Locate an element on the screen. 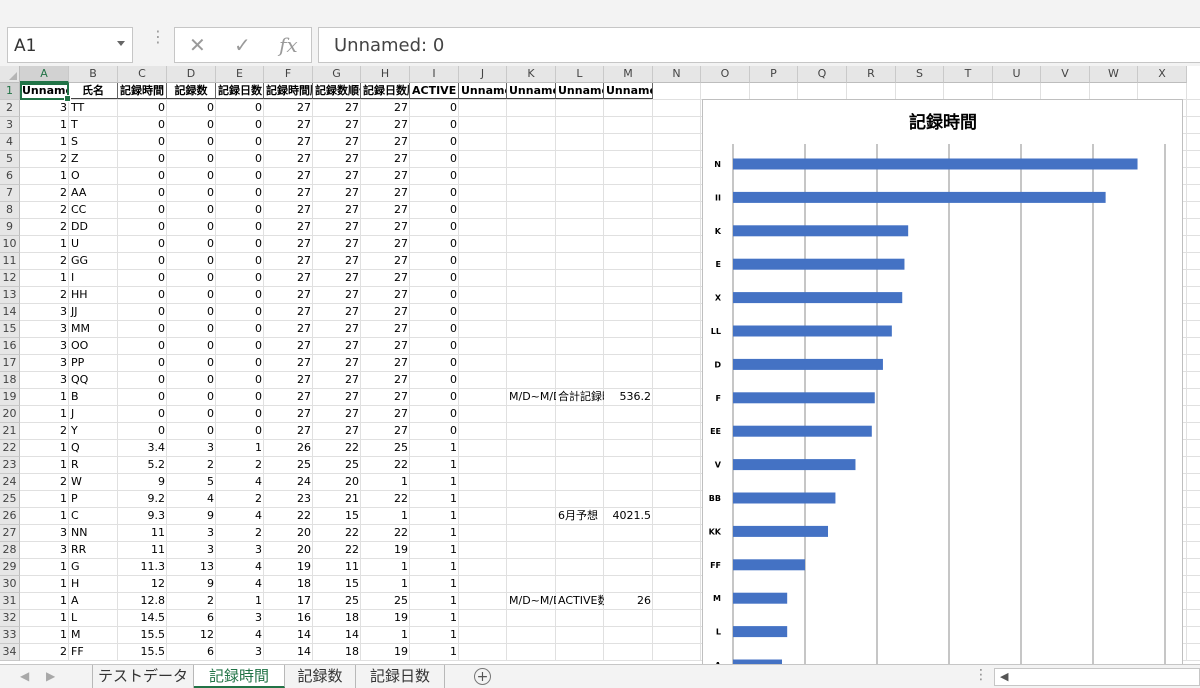 This screenshot has height=688, width=1200. cell-h20: 27 is located at coordinates (385, 414).